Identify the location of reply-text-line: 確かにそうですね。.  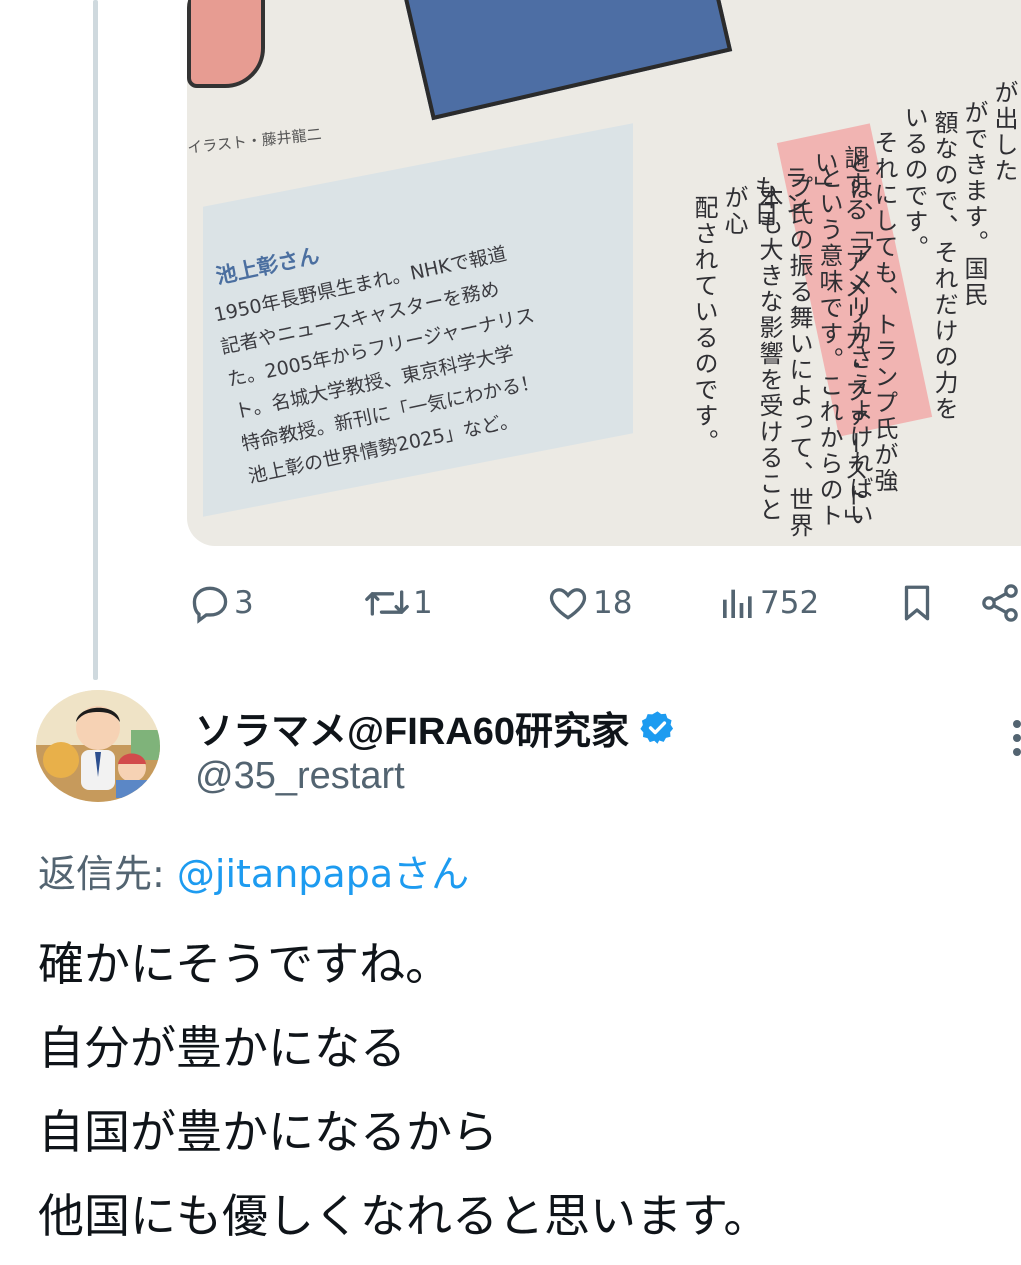
(245, 964).